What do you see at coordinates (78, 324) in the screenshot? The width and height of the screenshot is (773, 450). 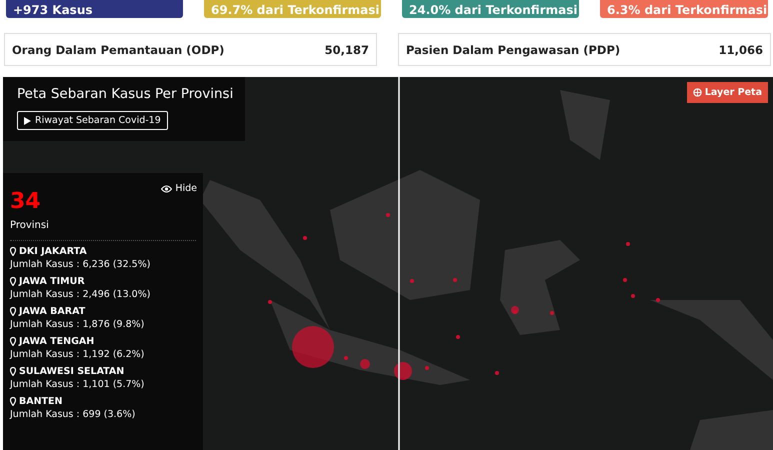 I see `case-count: Jumlah Kasus : 1,876 (9.8%)` at bounding box center [78, 324].